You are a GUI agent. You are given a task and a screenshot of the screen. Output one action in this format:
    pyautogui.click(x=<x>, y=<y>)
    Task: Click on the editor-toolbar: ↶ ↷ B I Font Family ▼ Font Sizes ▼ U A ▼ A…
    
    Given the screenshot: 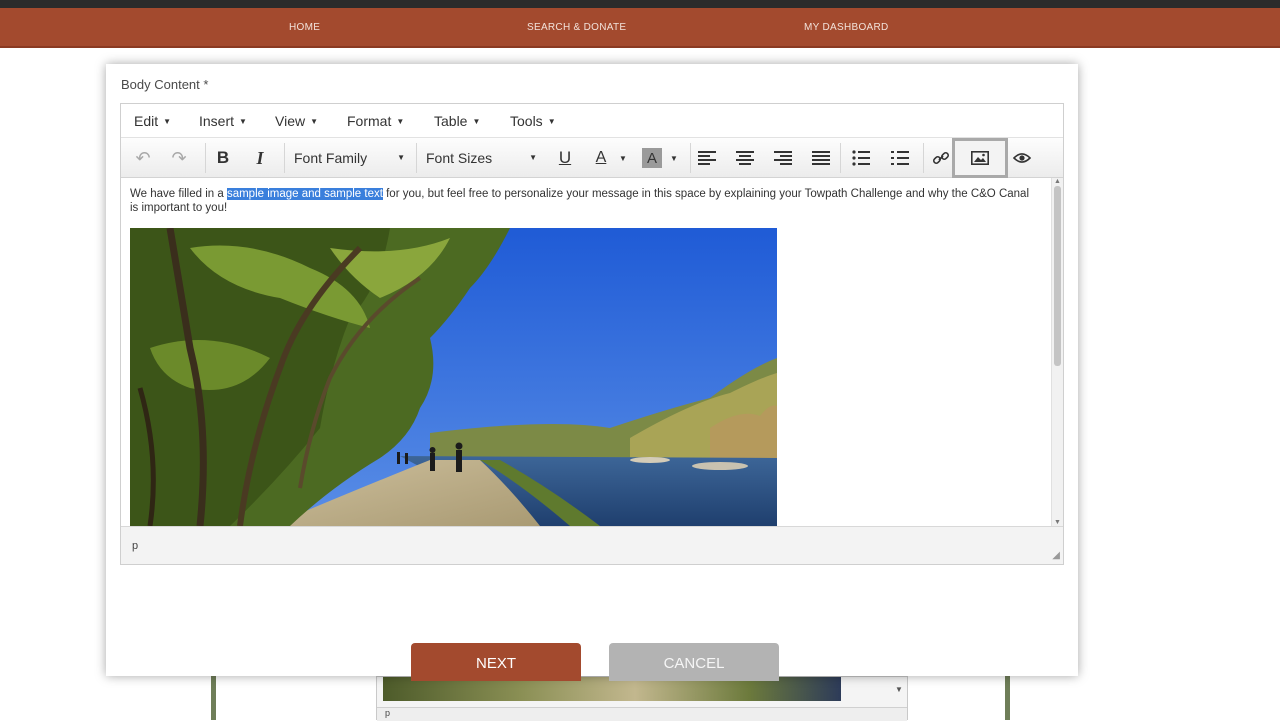 What is the action you would take?
    pyautogui.click(x=592, y=158)
    